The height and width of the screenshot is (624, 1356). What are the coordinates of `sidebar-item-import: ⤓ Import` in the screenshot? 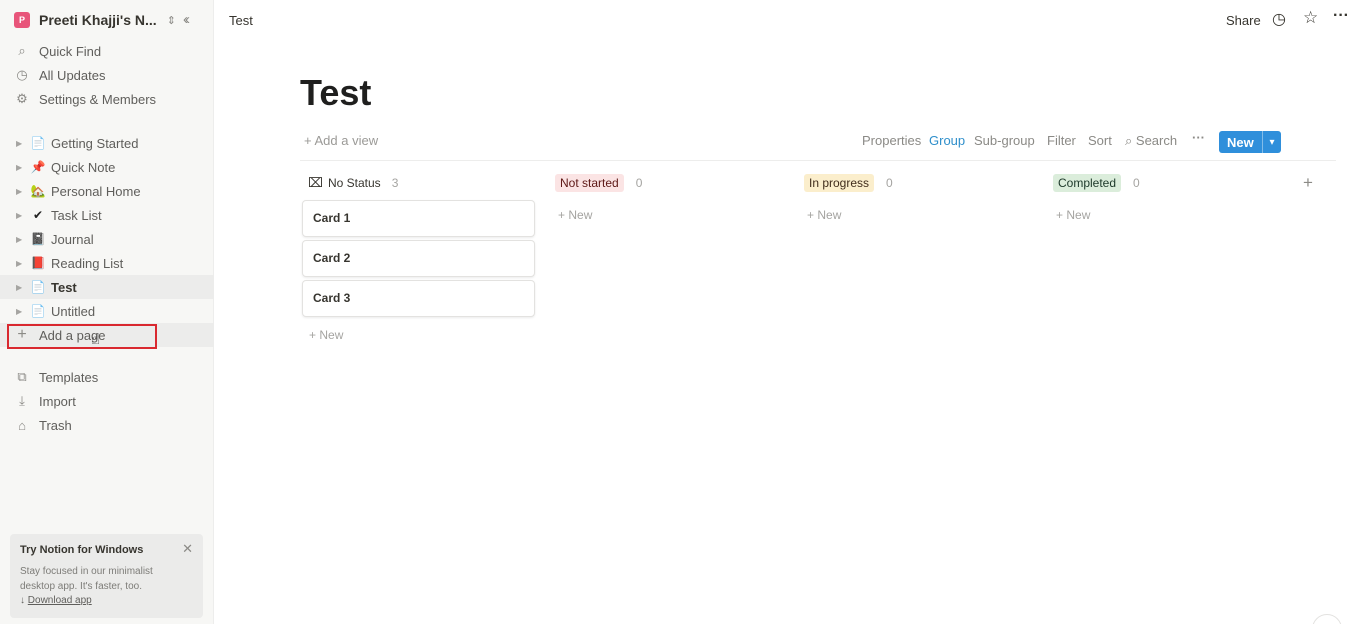 It's located at (107, 401).